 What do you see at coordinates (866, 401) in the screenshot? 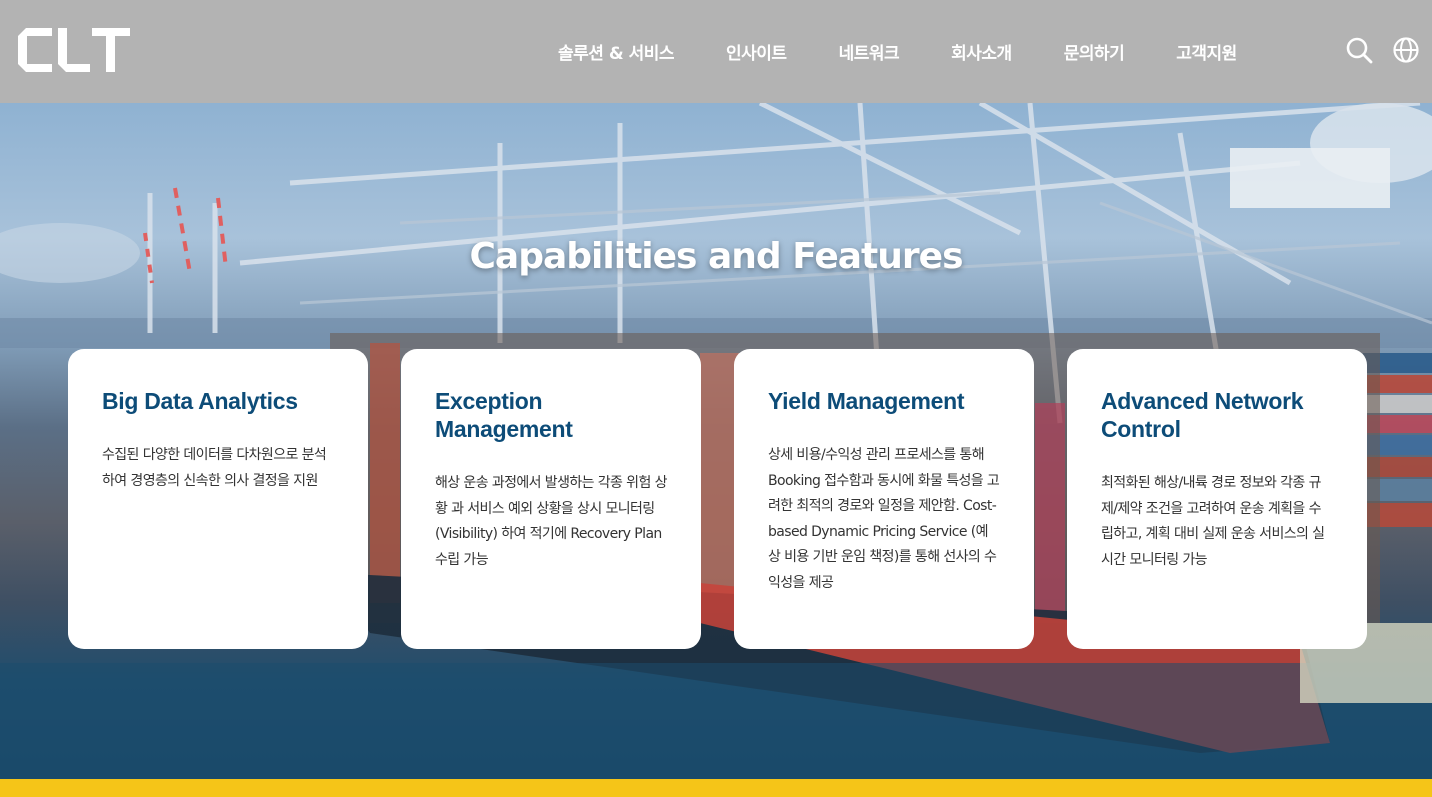
I see `card-title: Yield Management` at bounding box center [866, 401].